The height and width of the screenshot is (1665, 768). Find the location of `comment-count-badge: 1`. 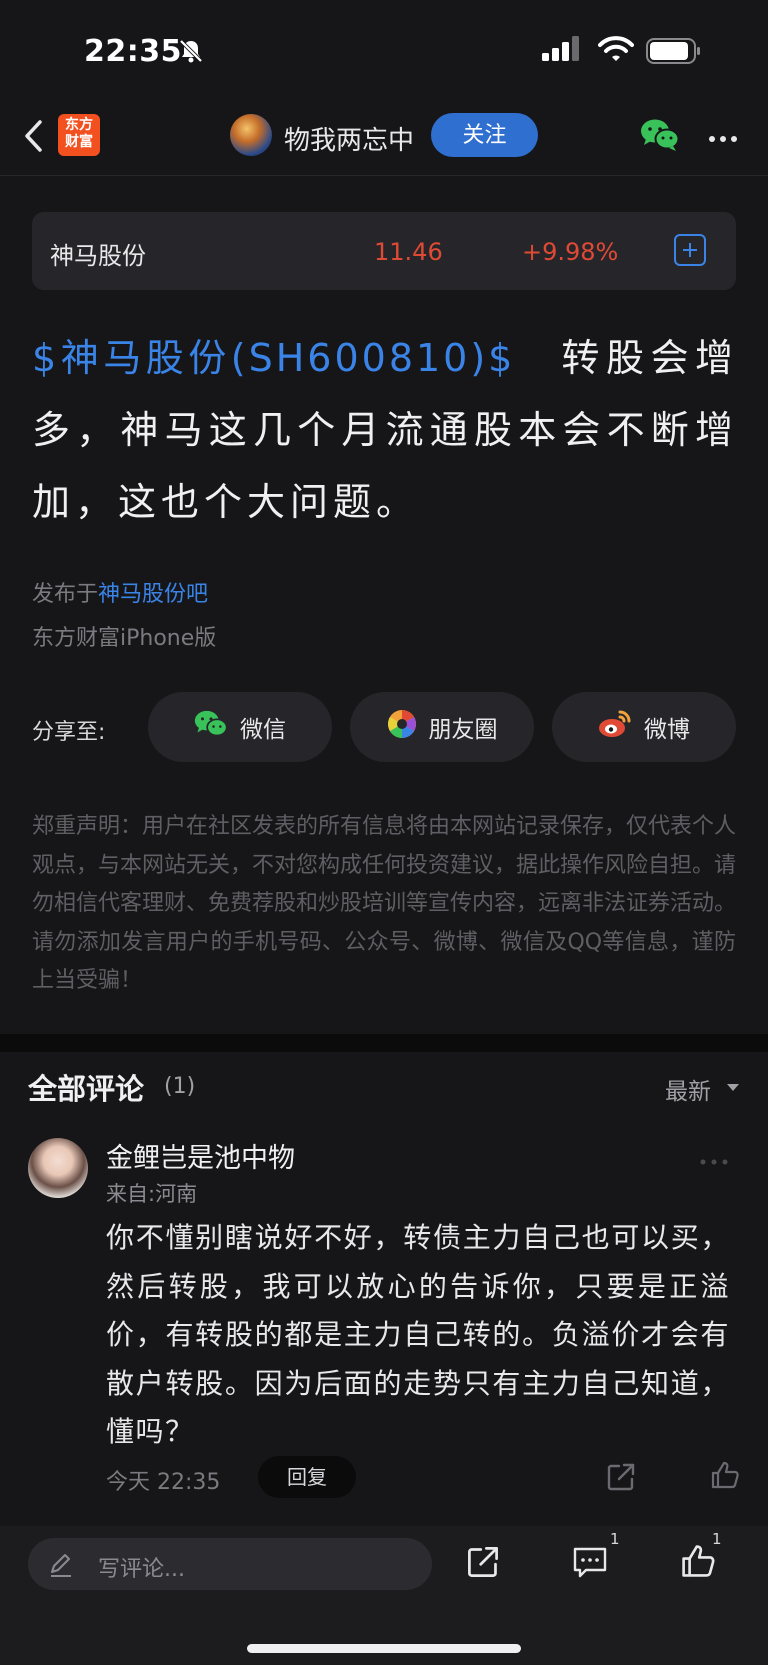

comment-count-badge: 1 is located at coordinates (615, 1539).